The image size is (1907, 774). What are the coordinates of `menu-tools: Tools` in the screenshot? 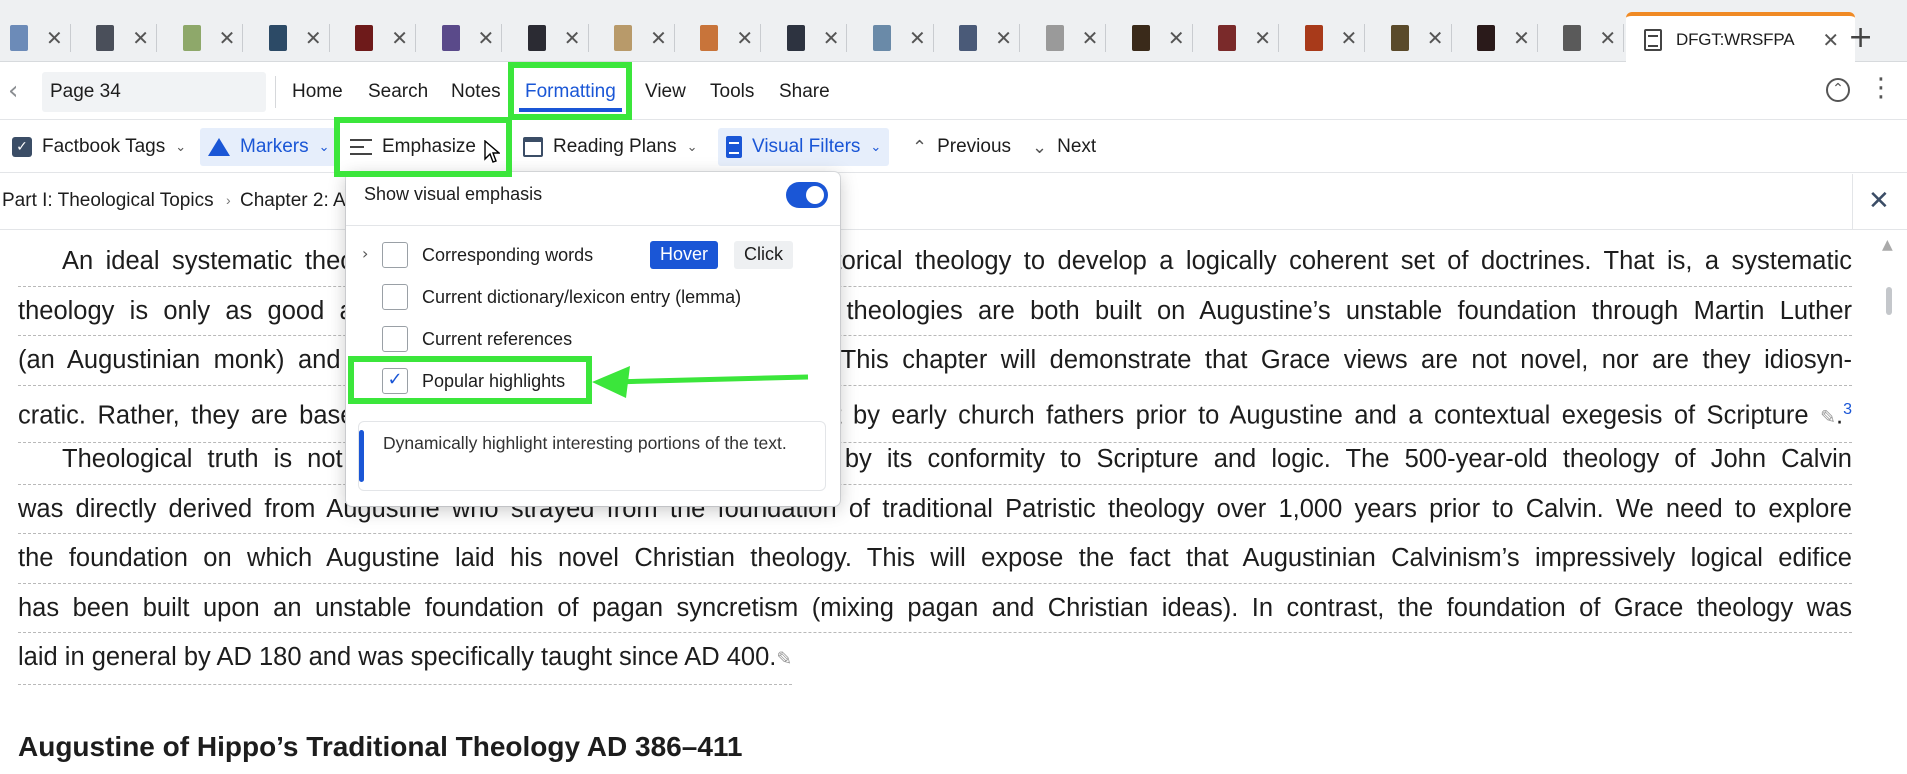 It's located at (732, 92).